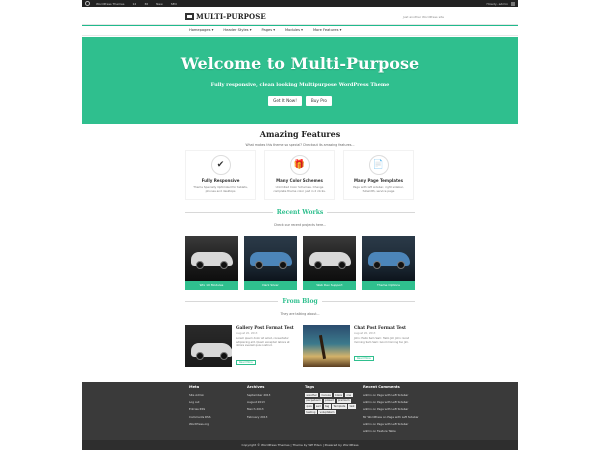 The image size is (600, 450). What do you see at coordinates (276, 417) in the screenshot?
I see `footer-archive-link: February 2013` at bounding box center [276, 417].